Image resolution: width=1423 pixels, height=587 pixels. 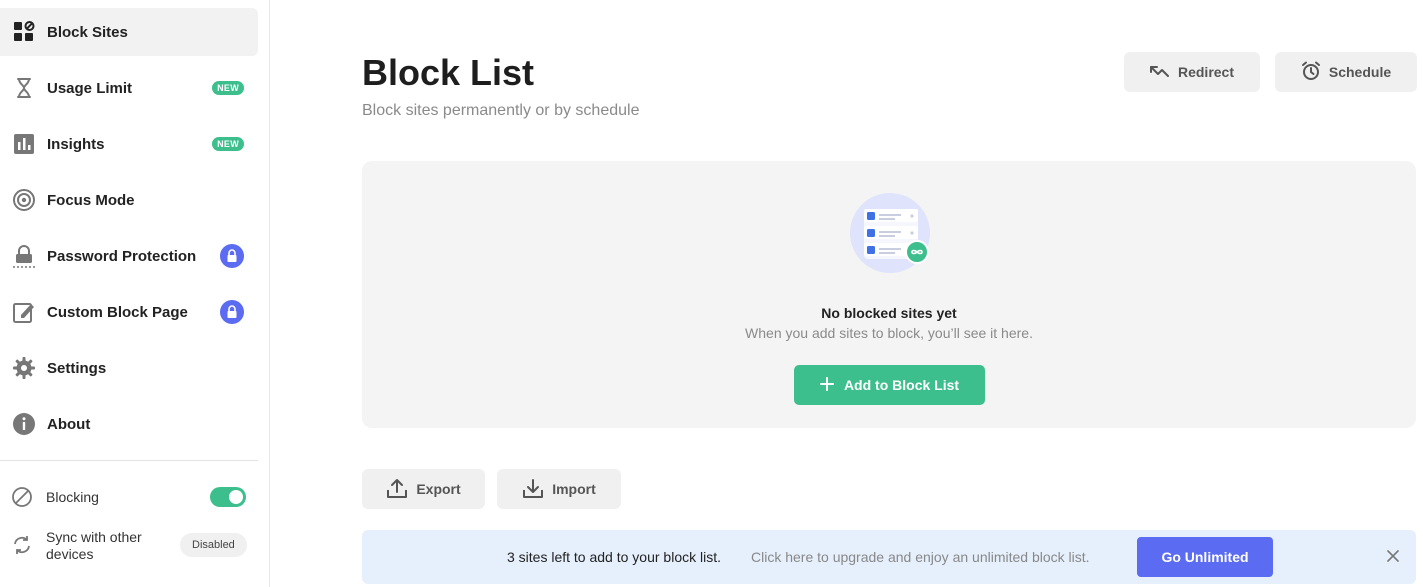 I want to click on blocking-toggle-row: Blocking, so click(x=129, y=497).